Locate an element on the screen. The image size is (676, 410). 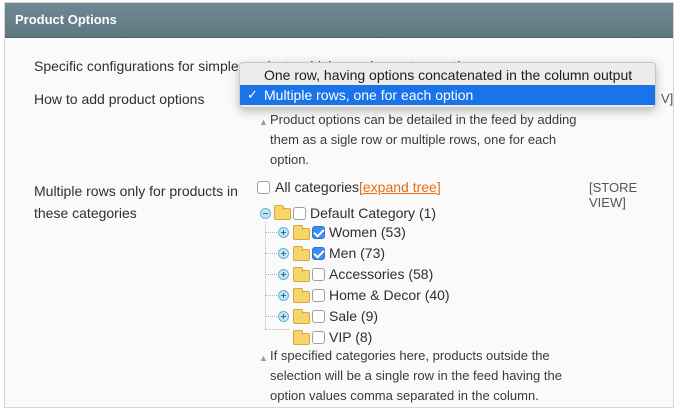
category-checkbox-default is located at coordinates (299, 213).